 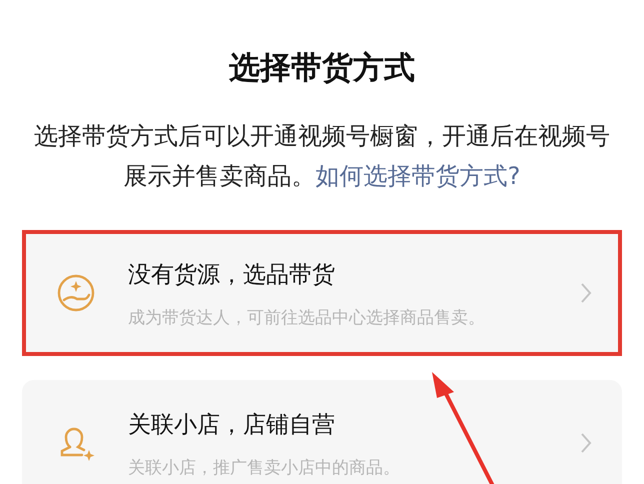 What do you see at coordinates (322, 68) in the screenshot?
I see `page-title: 选择带货方式` at bounding box center [322, 68].